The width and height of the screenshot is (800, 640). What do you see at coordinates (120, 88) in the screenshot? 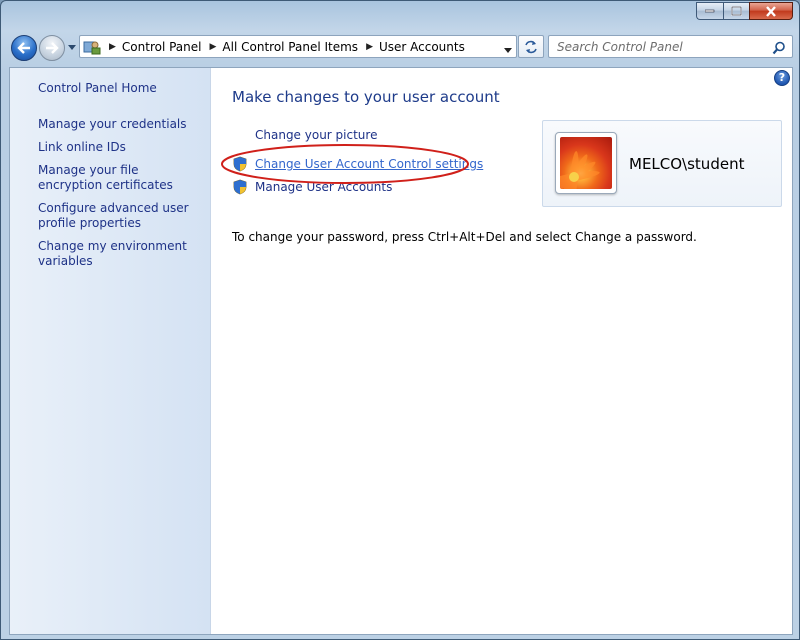
I see `sidebar-item-control-panel-home: Control Panel Home` at bounding box center [120, 88].